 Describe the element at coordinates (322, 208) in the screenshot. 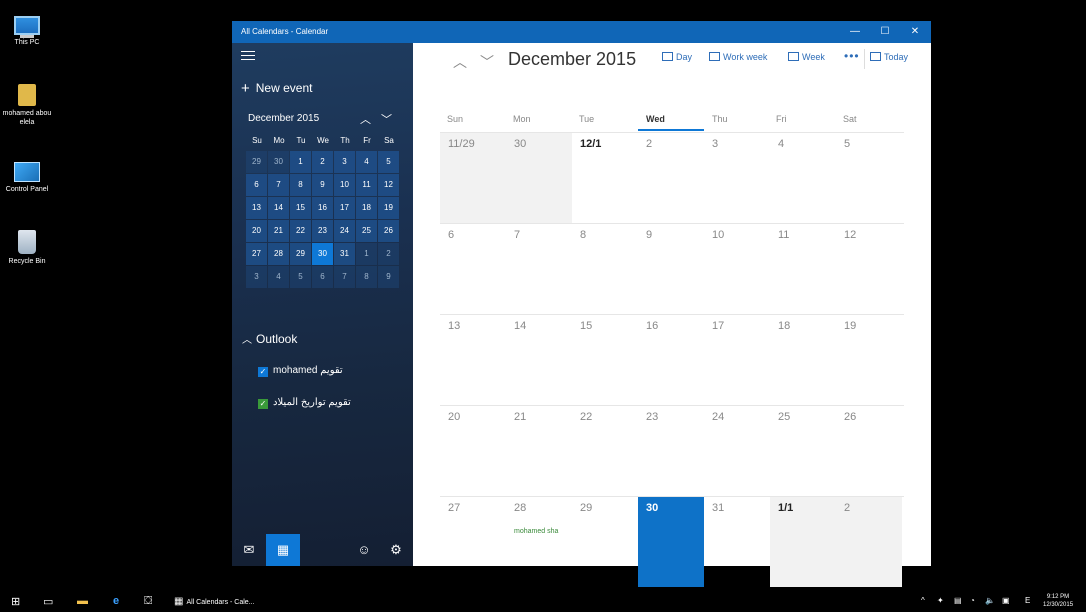

I see `mini-day: 16` at that location.